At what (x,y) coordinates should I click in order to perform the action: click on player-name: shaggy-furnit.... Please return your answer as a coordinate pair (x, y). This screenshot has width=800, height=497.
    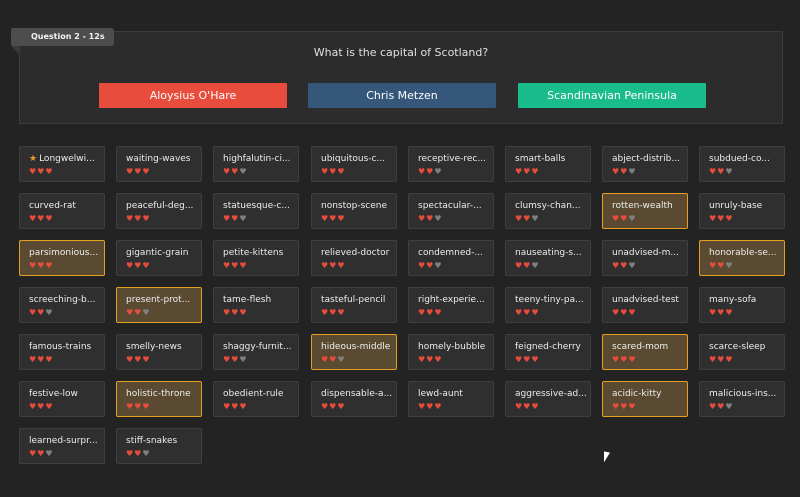
    Looking at the image, I should click on (257, 347).